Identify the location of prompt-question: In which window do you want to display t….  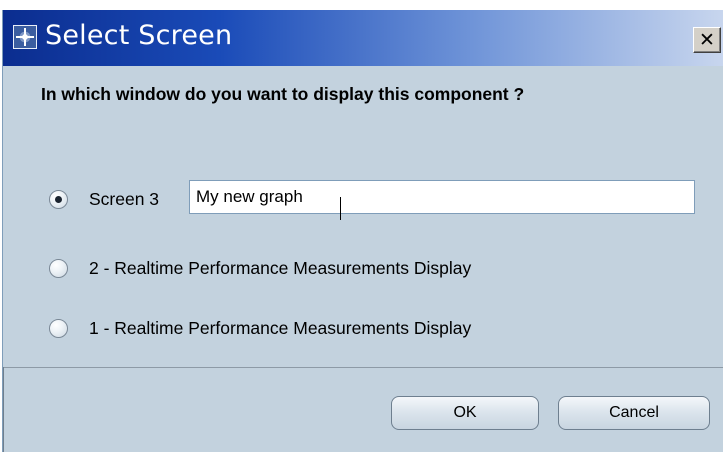
(283, 94).